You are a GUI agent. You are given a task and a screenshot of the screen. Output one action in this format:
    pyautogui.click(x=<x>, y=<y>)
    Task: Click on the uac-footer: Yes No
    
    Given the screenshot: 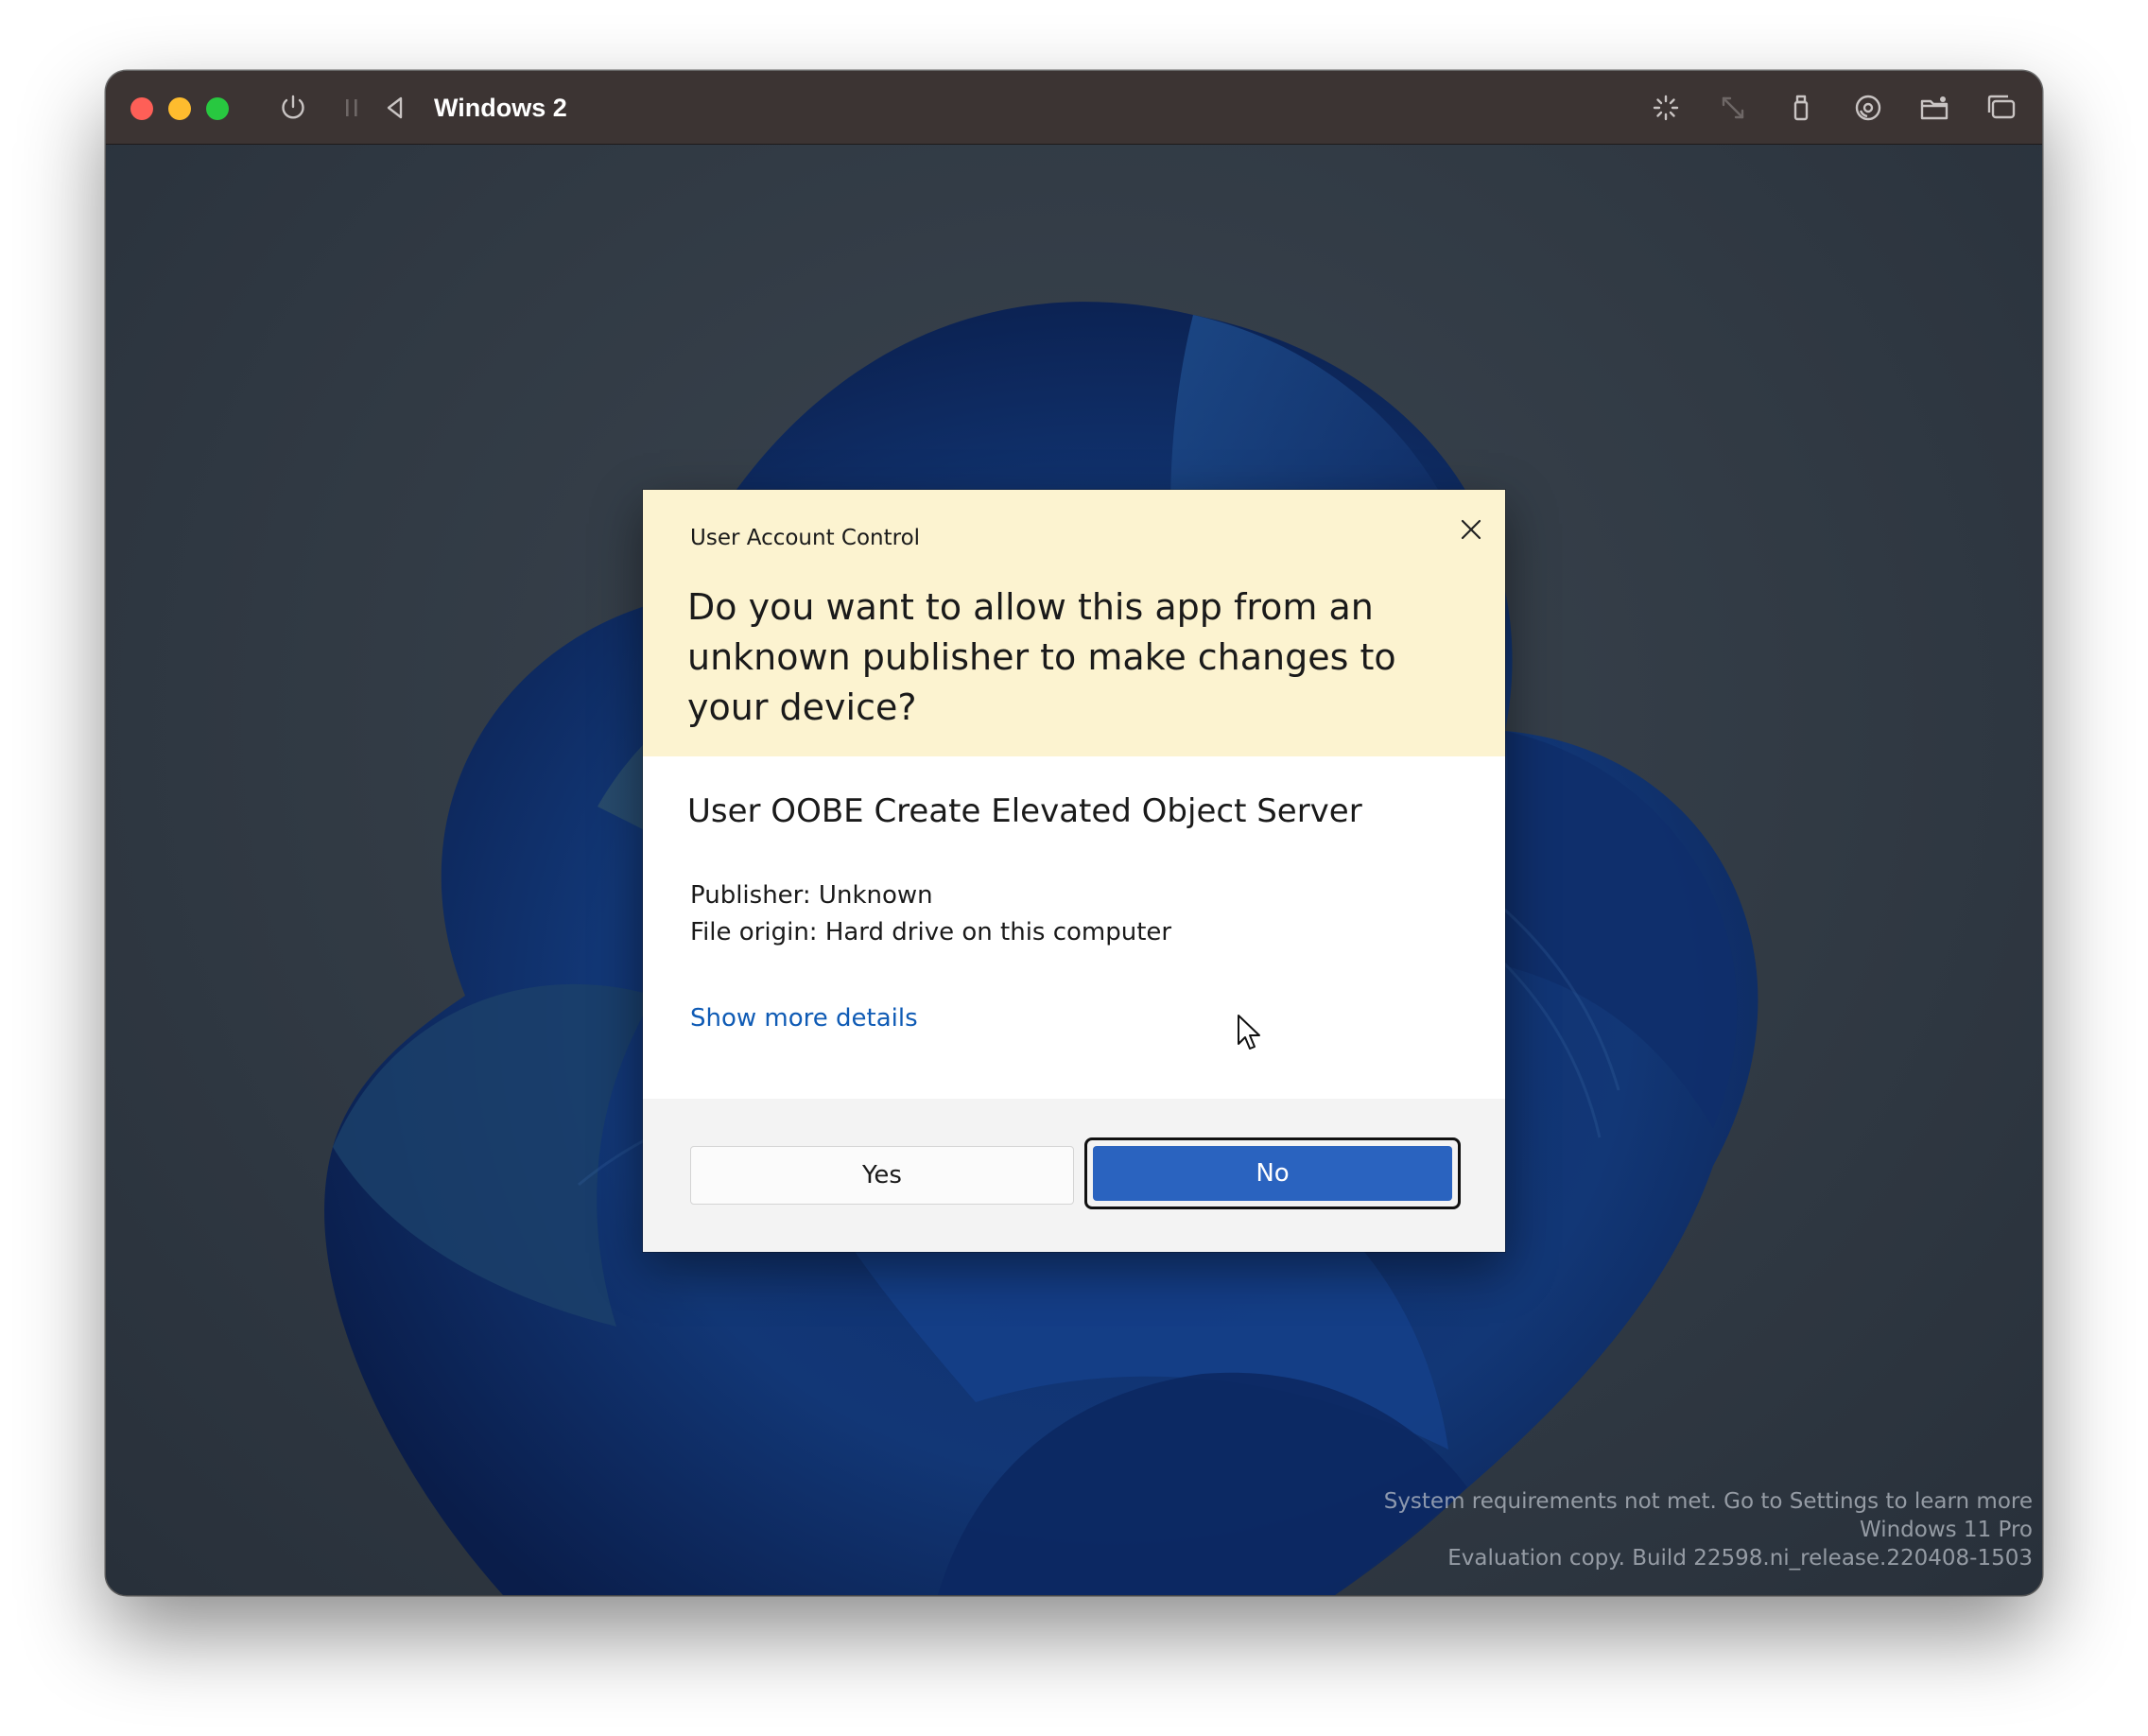 What is the action you would take?
    pyautogui.click(x=1074, y=1175)
    